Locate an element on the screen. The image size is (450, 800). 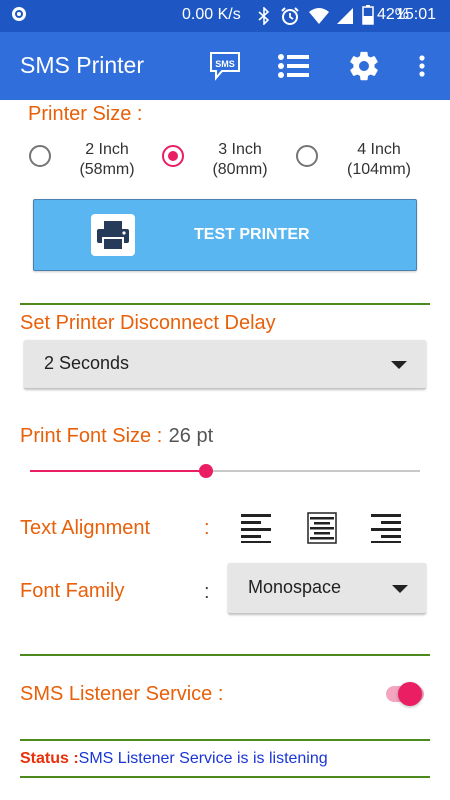
status-label: Status : is located at coordinates (49, 758).